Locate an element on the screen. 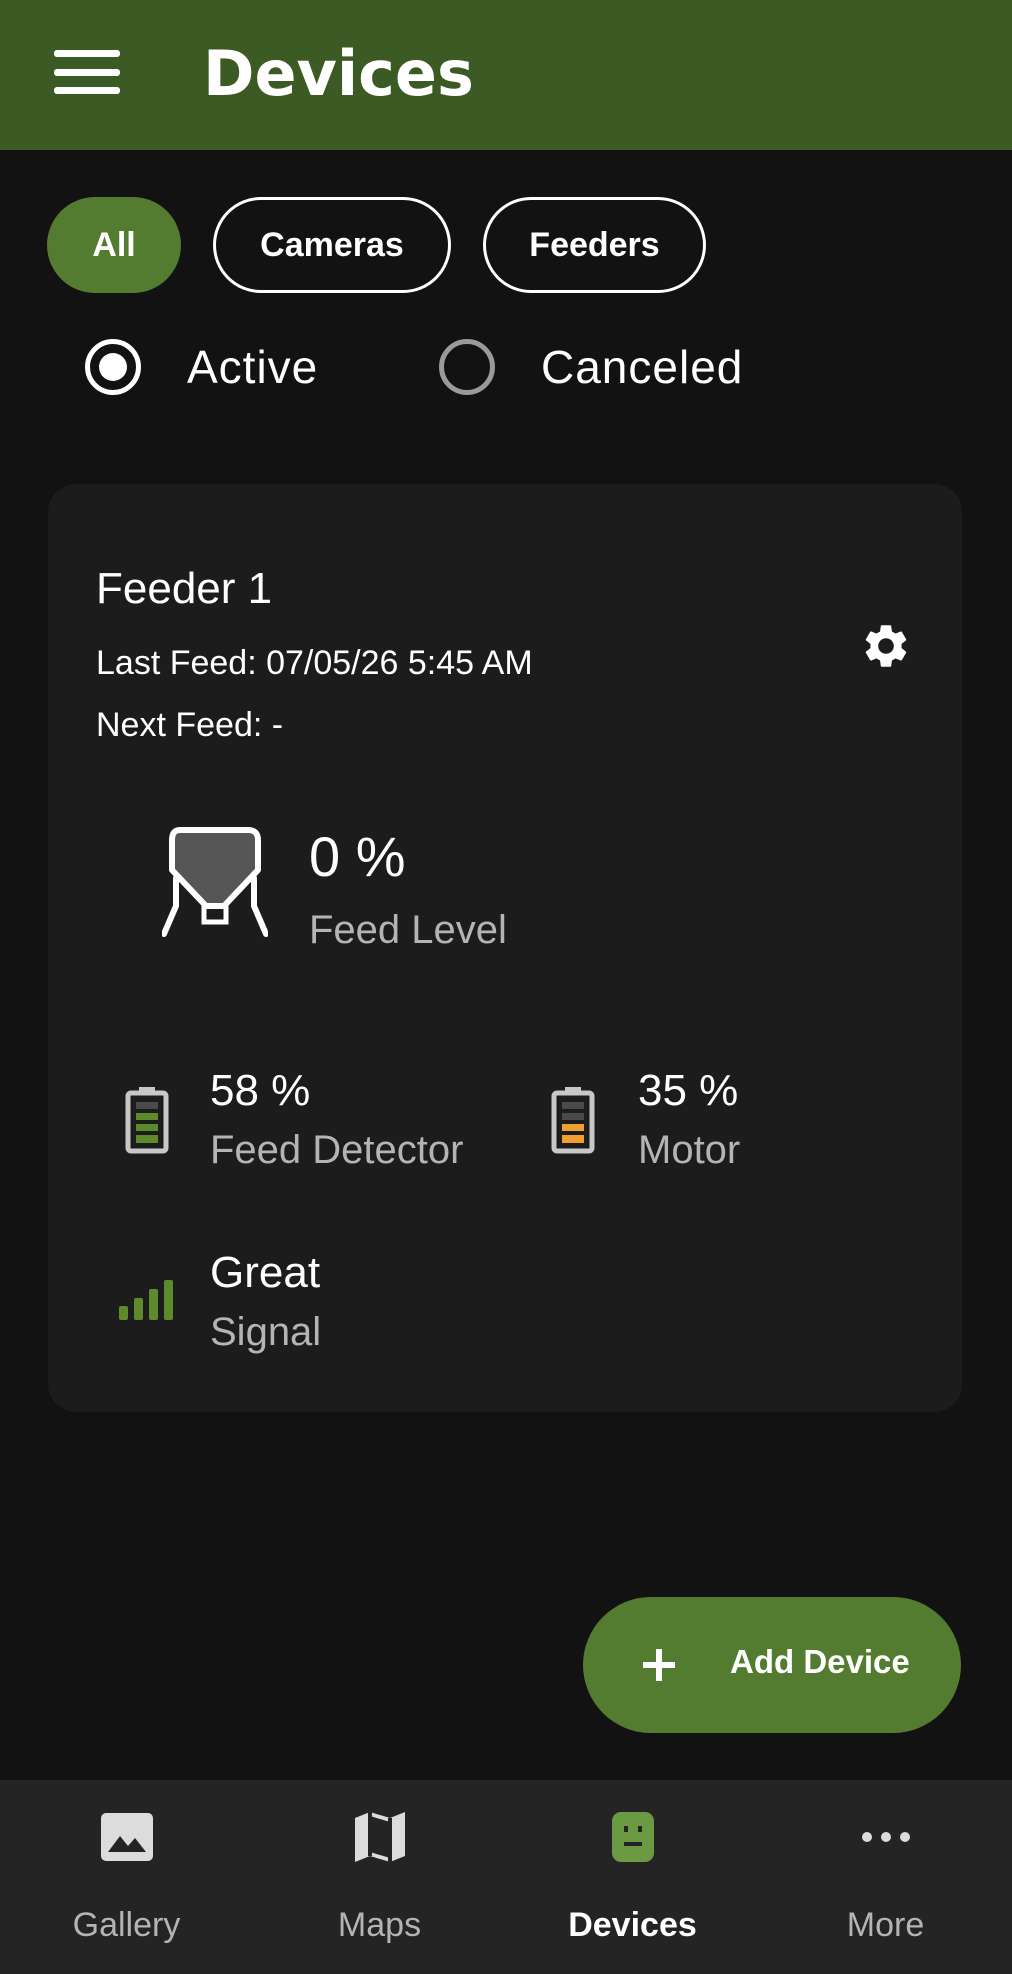  filter-chip-cameras: Cameras is located at coordinates (332, 245).